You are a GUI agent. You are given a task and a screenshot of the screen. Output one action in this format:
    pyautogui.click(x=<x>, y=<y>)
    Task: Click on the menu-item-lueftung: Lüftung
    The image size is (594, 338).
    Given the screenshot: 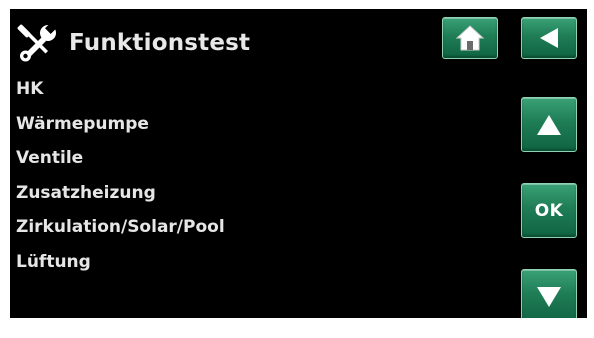 What is the action you would take?
    pyautogui.click(x=120, y=269)
    